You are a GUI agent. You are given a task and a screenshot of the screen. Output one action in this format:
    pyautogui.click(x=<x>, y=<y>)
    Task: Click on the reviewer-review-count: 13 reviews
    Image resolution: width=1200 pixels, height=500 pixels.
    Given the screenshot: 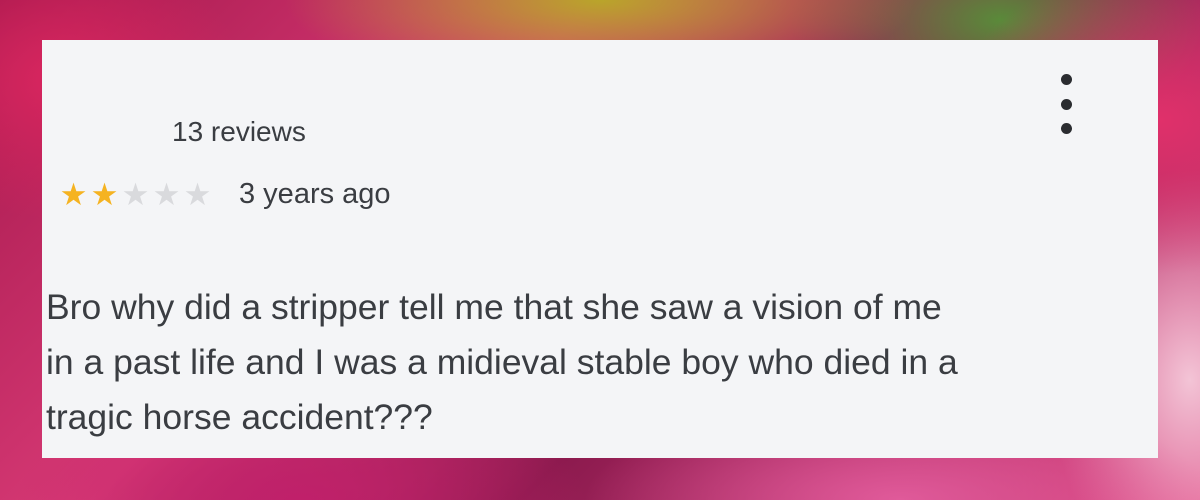 What is the action you would take?
    pyautogui.click(x=239, y=131)
    